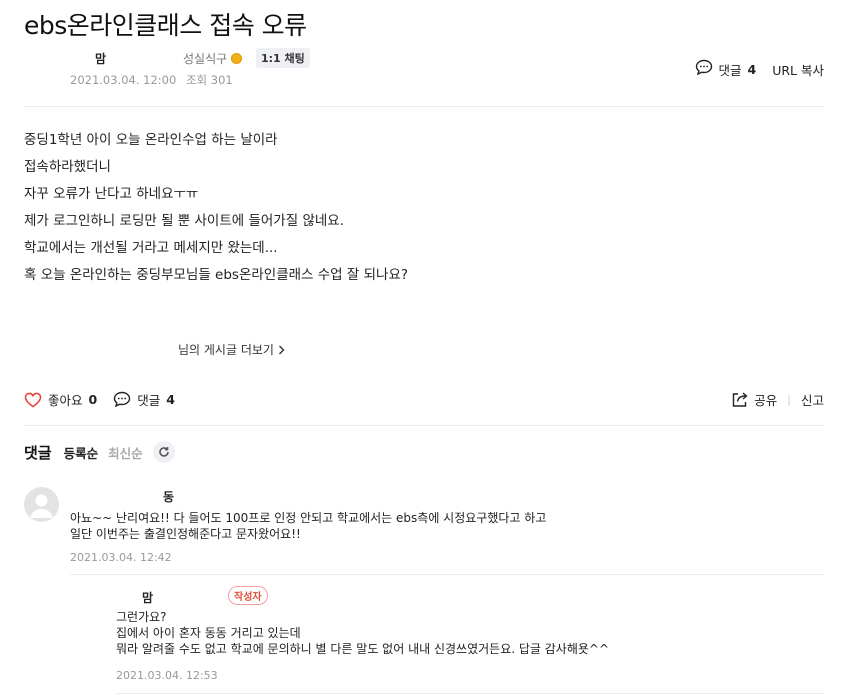  I want to click on member-level: 성실식구, so click(213, 58).